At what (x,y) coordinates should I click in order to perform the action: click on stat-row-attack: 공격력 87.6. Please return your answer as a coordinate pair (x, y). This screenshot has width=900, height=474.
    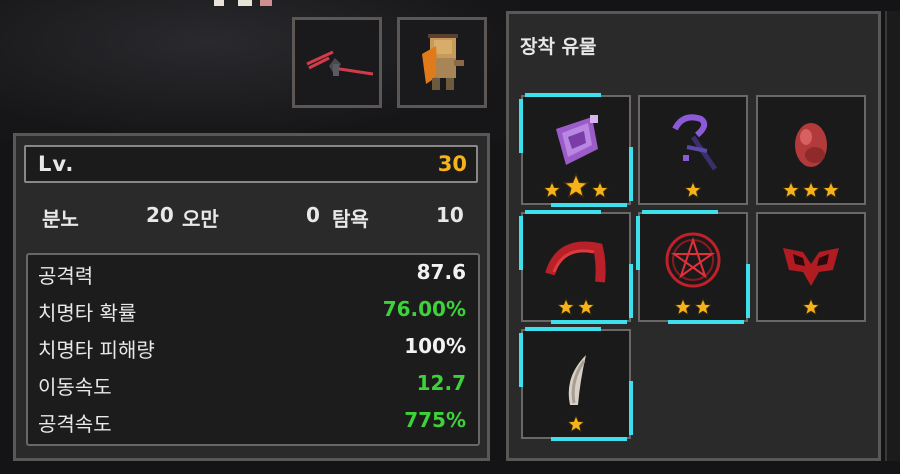
    Looking at the image, I should click on (253, 273).